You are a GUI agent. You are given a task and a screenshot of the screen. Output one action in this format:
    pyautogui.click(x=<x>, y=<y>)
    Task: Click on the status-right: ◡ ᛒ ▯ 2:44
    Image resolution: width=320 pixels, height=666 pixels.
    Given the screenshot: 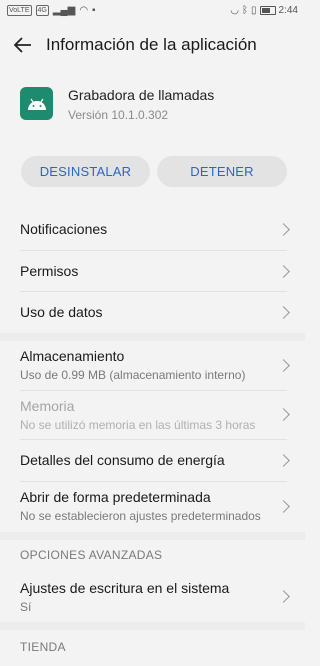 What is the action you would take?
    pyautogui.click(x=264, y=10)
    